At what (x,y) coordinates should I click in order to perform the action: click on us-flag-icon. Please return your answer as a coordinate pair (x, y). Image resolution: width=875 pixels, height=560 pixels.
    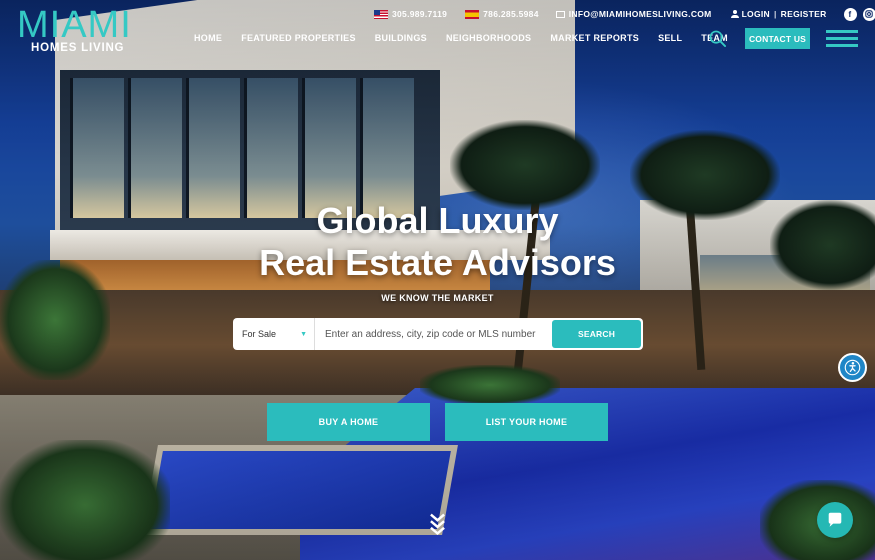
    Looking at the image, I should click on (381, 14).